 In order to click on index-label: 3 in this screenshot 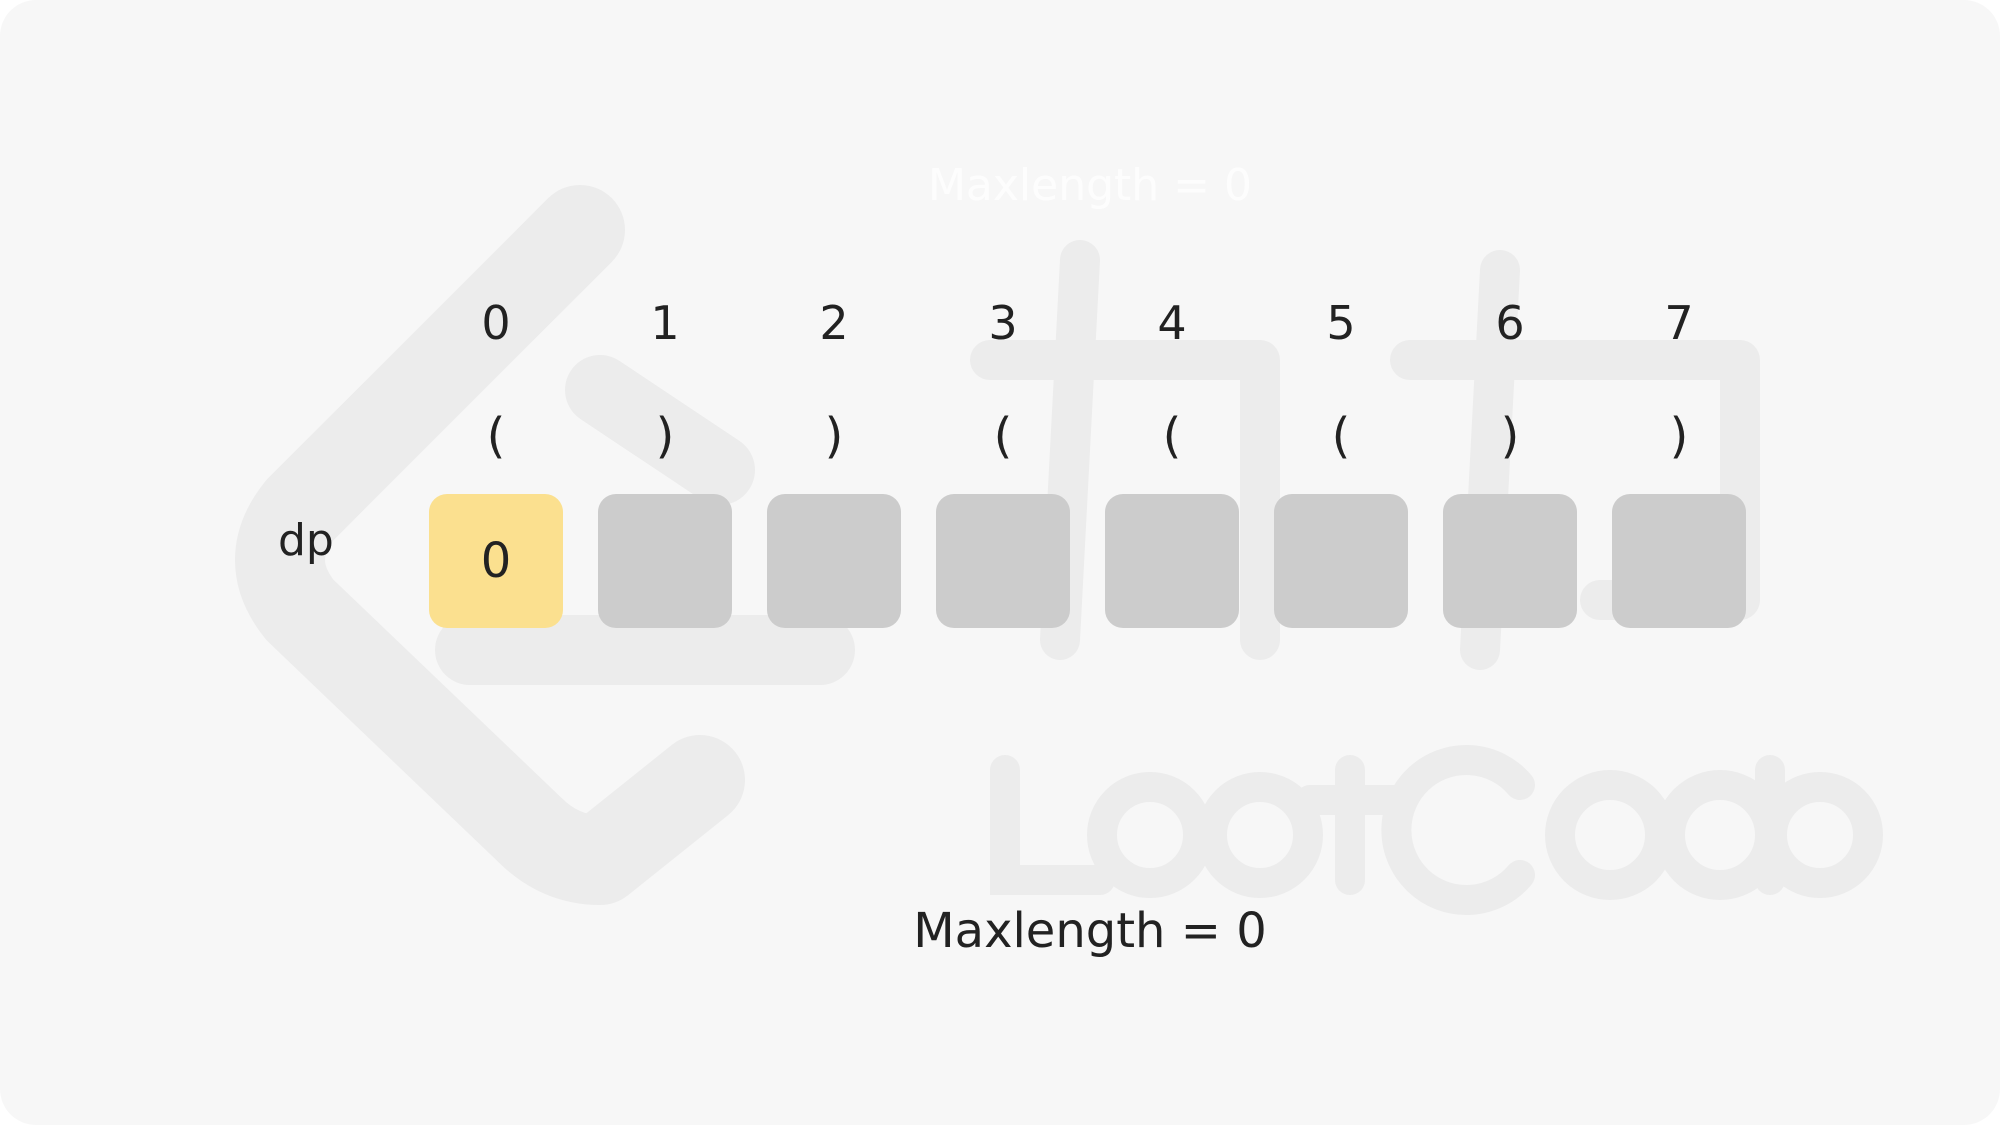, I will do `click(1003, 323)`.